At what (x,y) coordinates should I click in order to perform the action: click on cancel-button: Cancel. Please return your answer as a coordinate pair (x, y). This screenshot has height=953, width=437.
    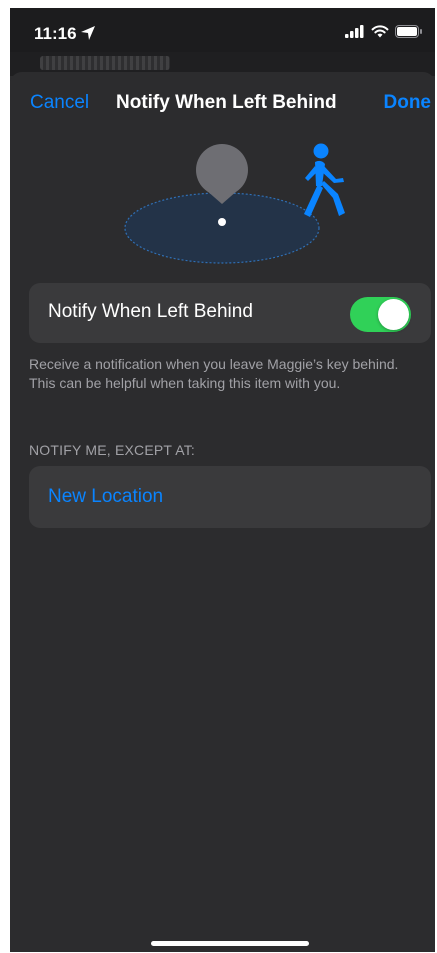
    Looking at the image, I should click on (59, 103).